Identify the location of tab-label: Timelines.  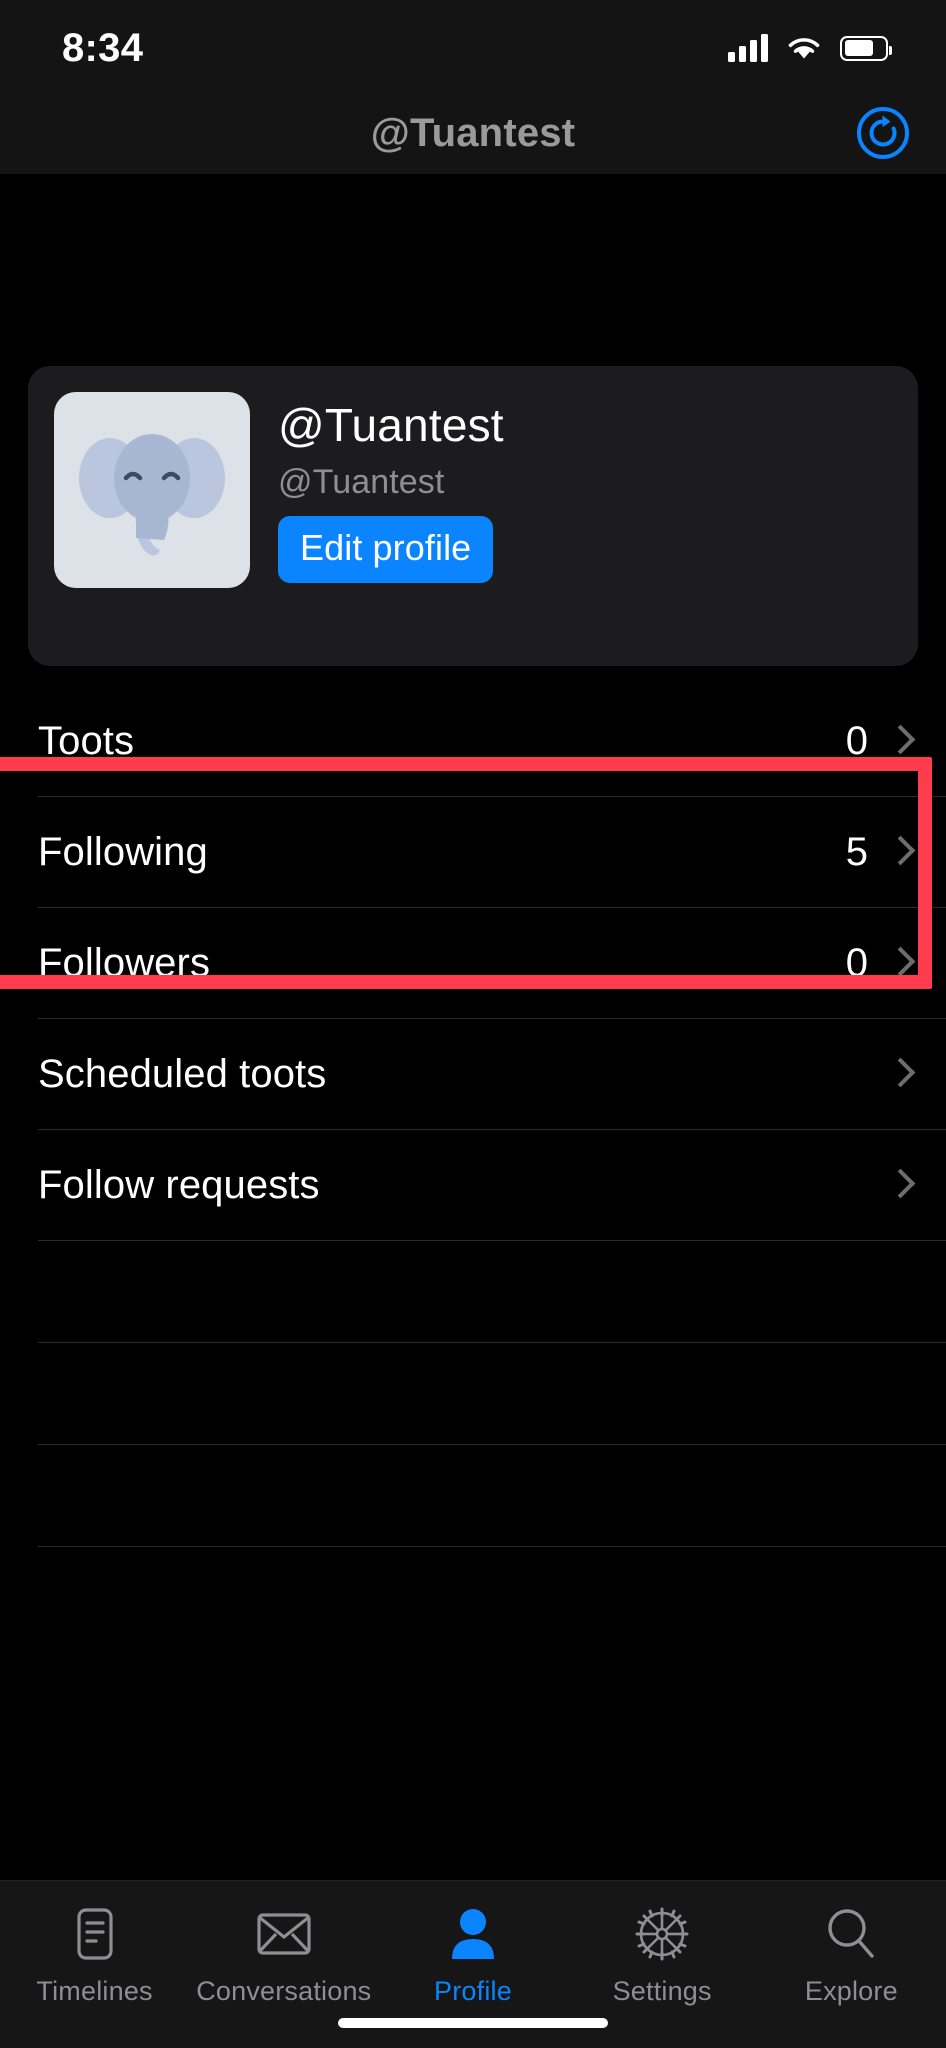
(94, 1991).